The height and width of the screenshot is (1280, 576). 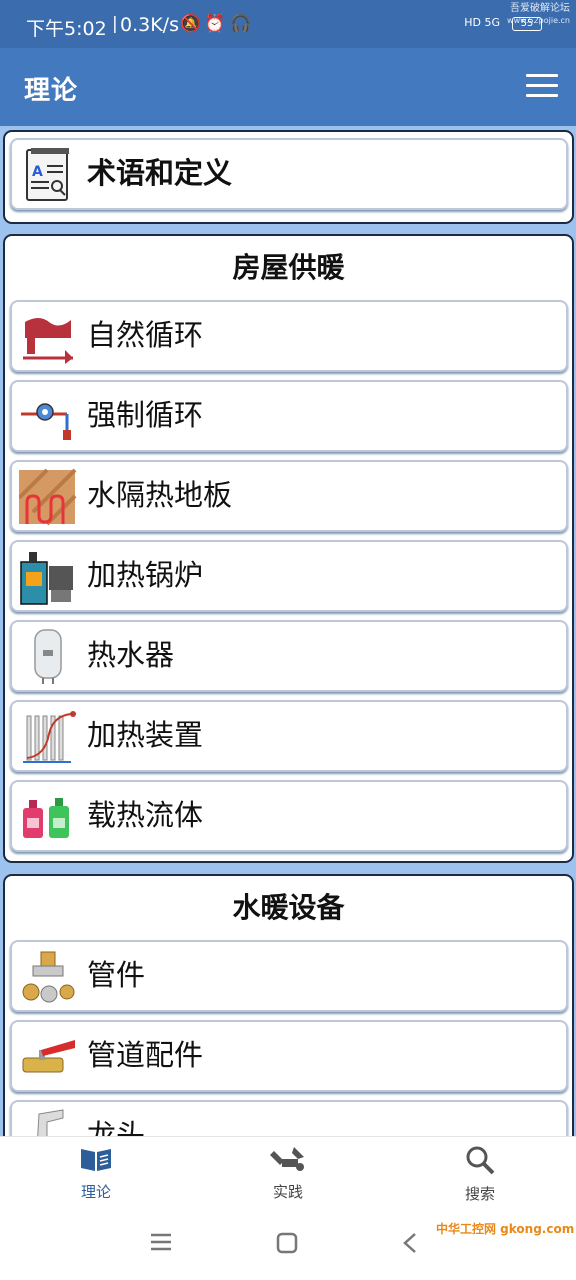 I want to click on list-item-boiler: 加热锅炉, so click(x=289, y=576).